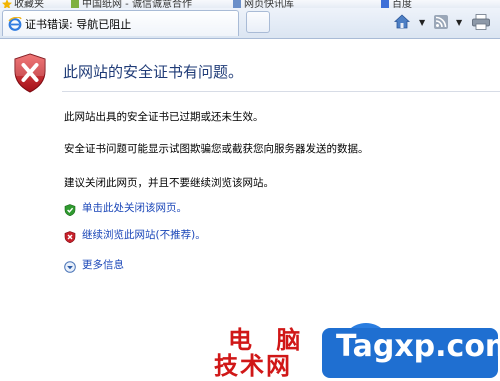 This screenshot has width=500, height=381. I want to click on new-tab-button, so click(258, 22).